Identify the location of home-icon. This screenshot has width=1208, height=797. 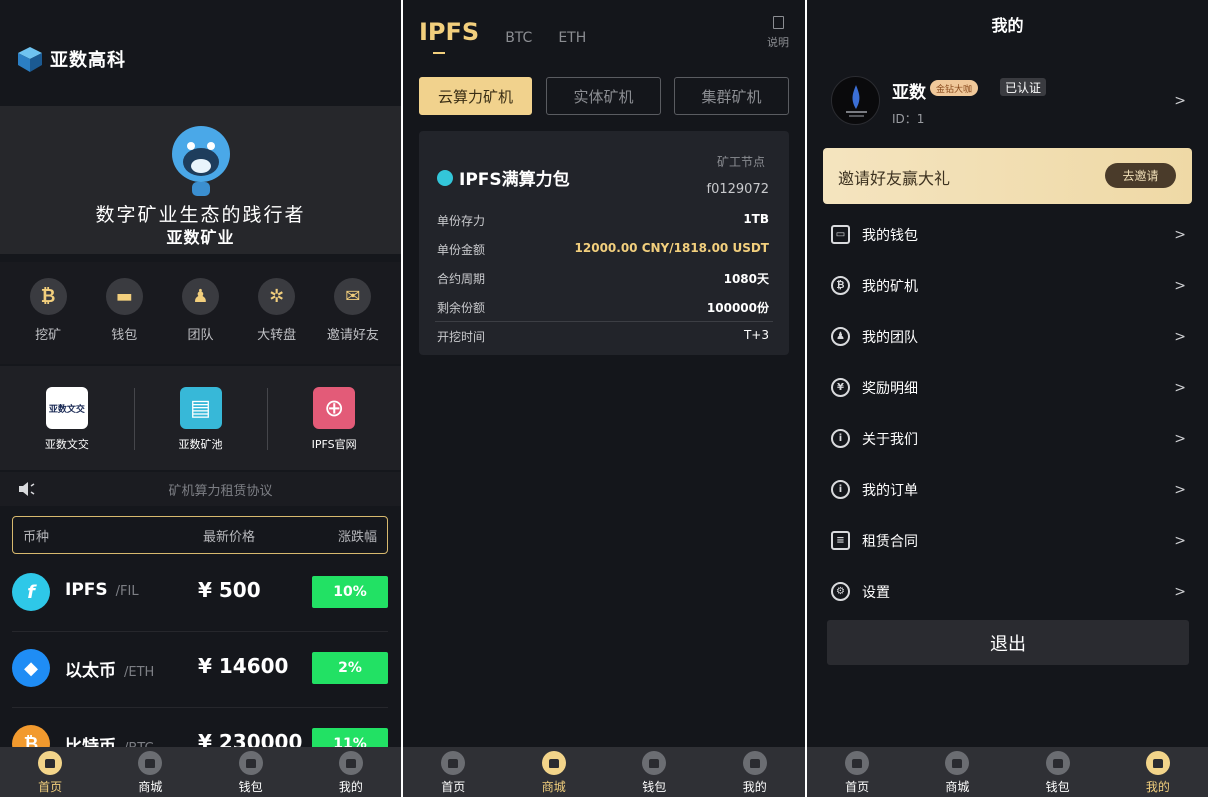
(50, 763).